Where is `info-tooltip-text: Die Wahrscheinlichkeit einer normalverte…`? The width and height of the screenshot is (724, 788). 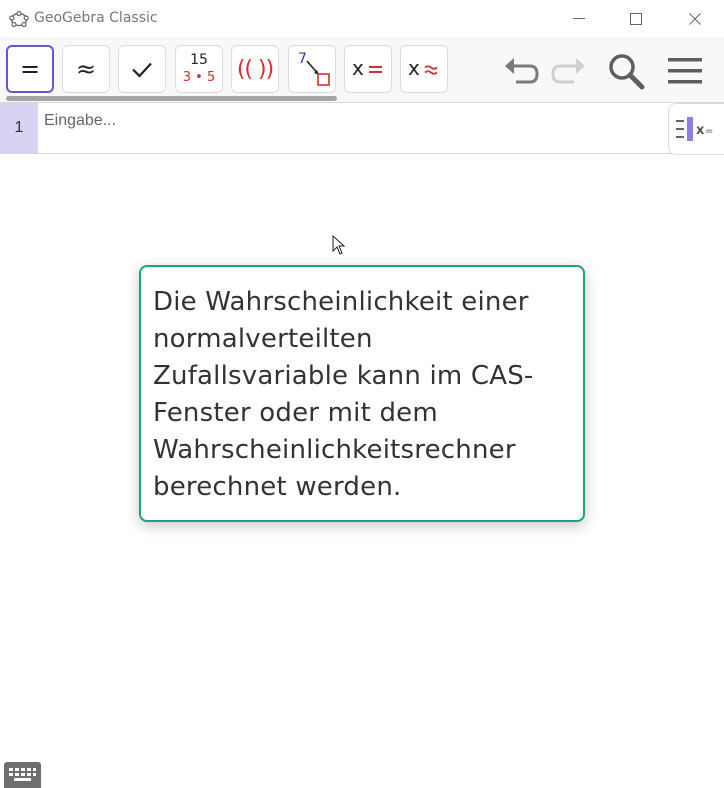 info-tooltip-text: Die Wahrscheinlichkeit einer normalverte… is located at coordinates (343, 394).